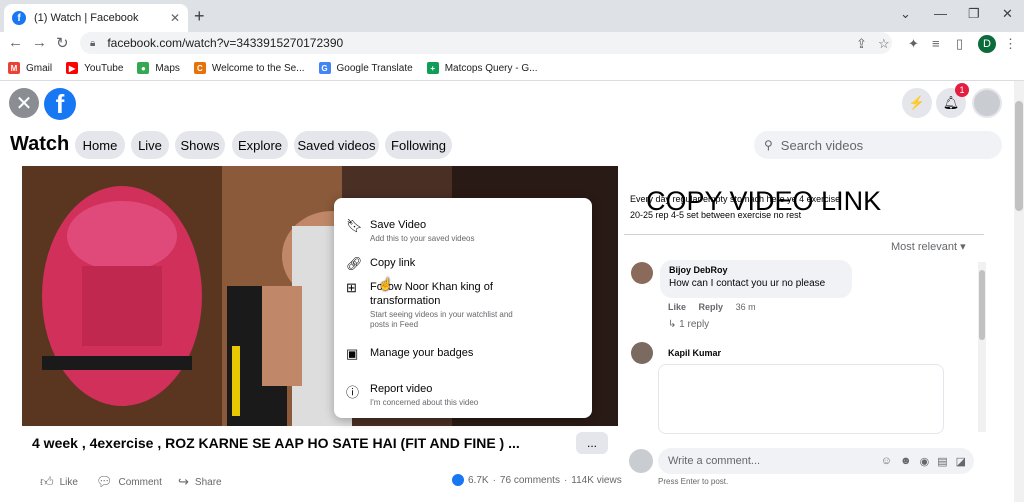  What do you see at coordinates (822, 145) in the screenshot?
I see `search-placeholder: Search videos` at bounding box center [822, 145].